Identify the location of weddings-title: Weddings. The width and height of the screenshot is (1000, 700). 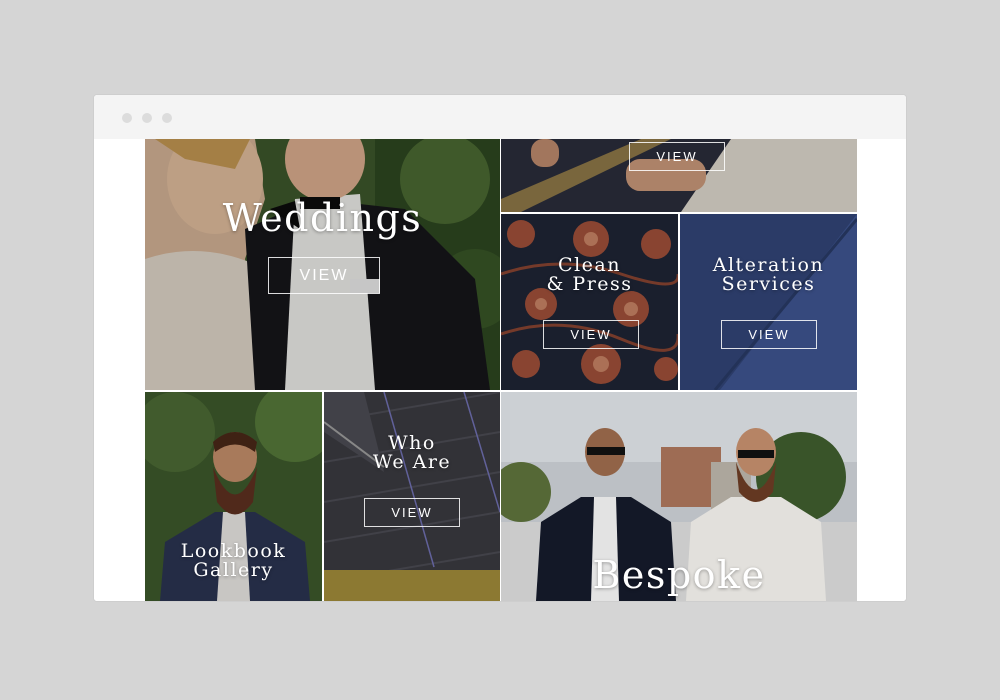
(322, 218).